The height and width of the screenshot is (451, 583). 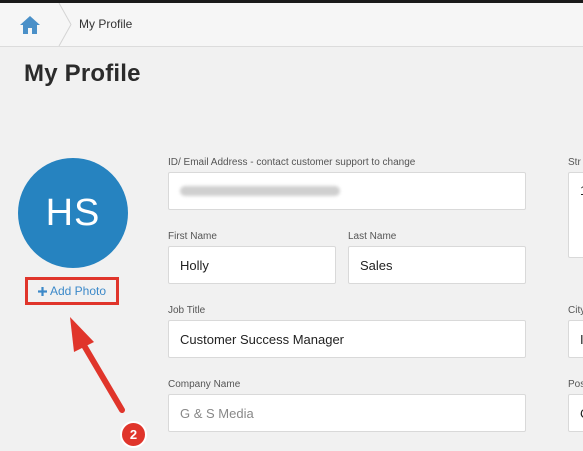 What do you see at coordinates (262, 339) in the screenshot?
I see `job-title-value: Customer Success Manager` at bounding box center [262, 339].